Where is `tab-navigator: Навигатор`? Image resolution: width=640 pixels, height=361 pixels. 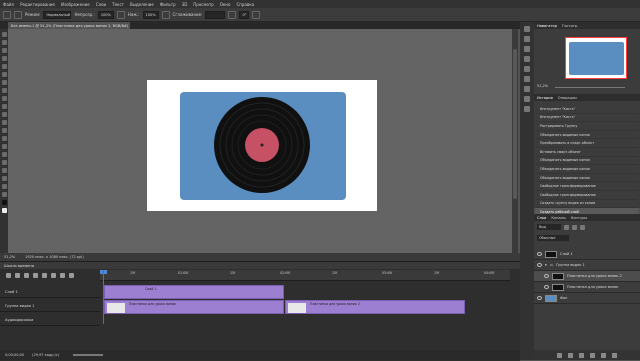 tab-navigator: Навигатор is located at coordinates (547, 26).